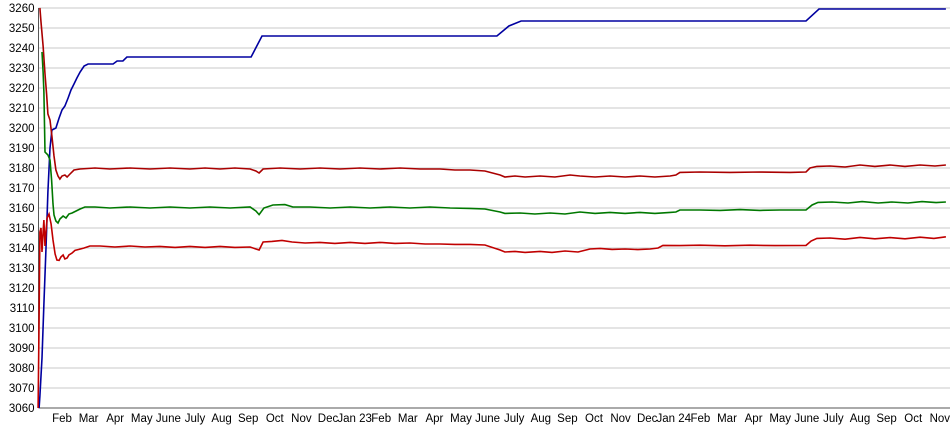 This screenshot has width=950, height=440. What do you see at coordinates (22, 9) in the screenshot?
I see `y-axis-tick-label: 3260` at bounding box center [22, 9].